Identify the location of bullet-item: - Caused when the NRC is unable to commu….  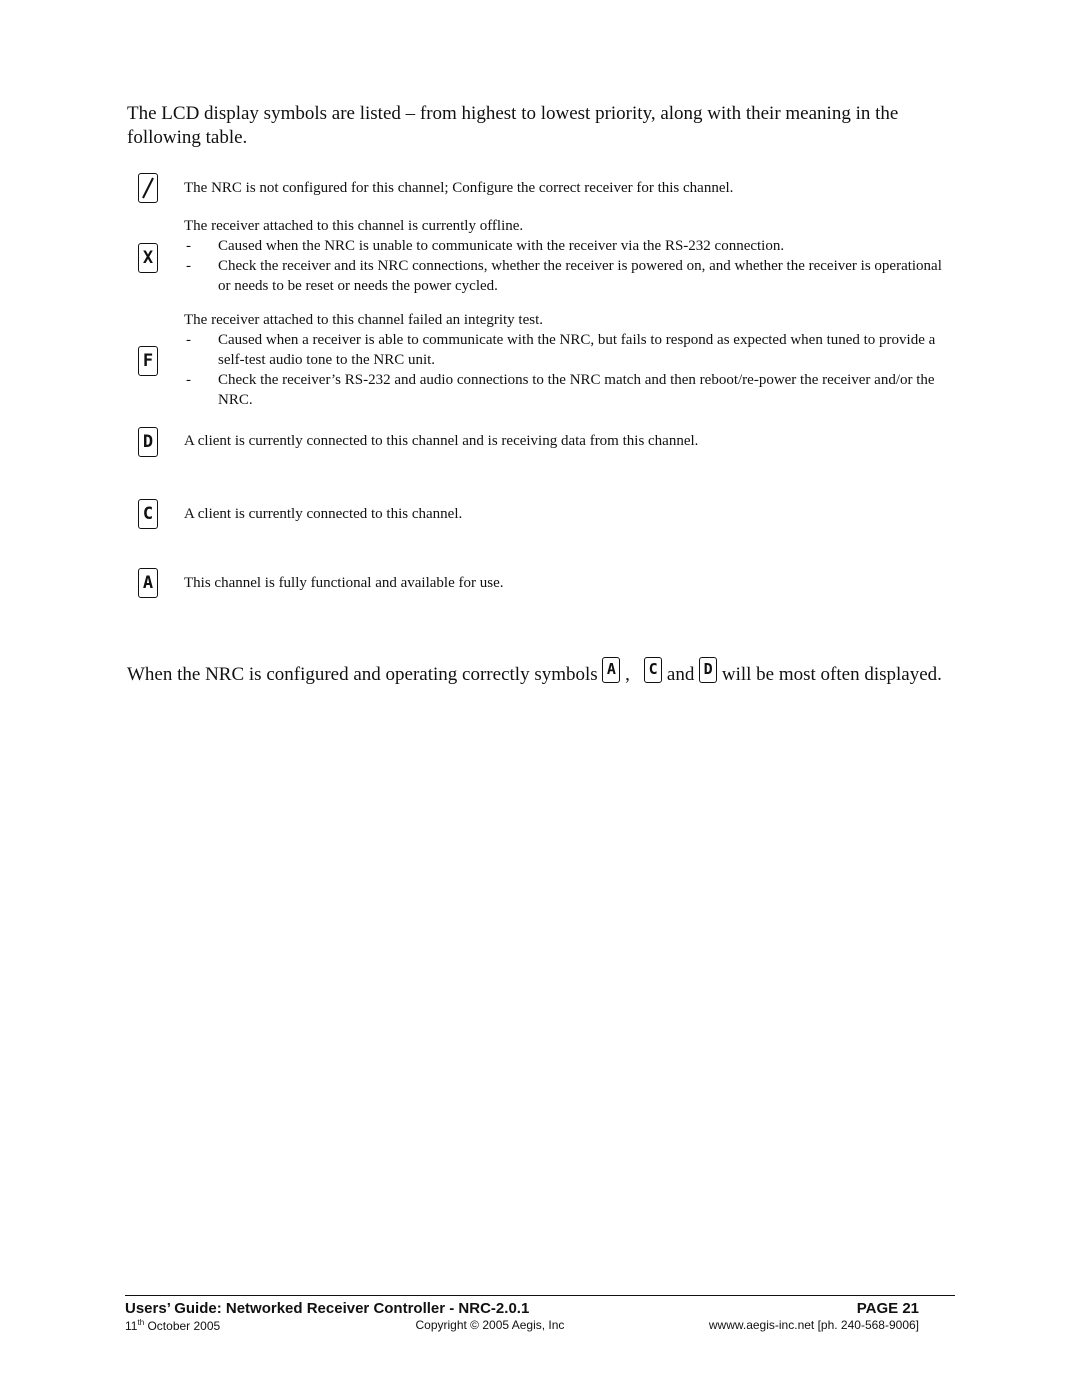
(485, 246).